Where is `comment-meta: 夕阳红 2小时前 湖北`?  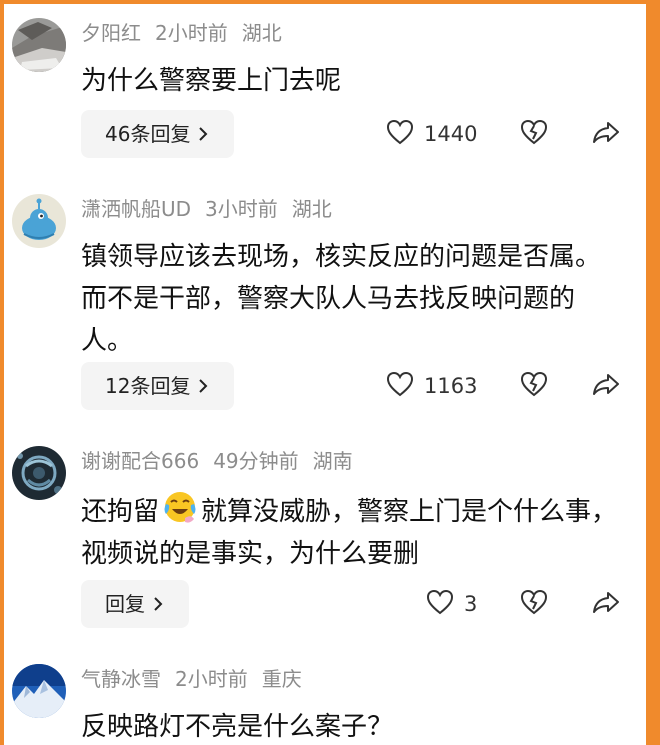
comment-meta: 夕阳红 2小时前 湖北 is located at coordinates (188, 33).